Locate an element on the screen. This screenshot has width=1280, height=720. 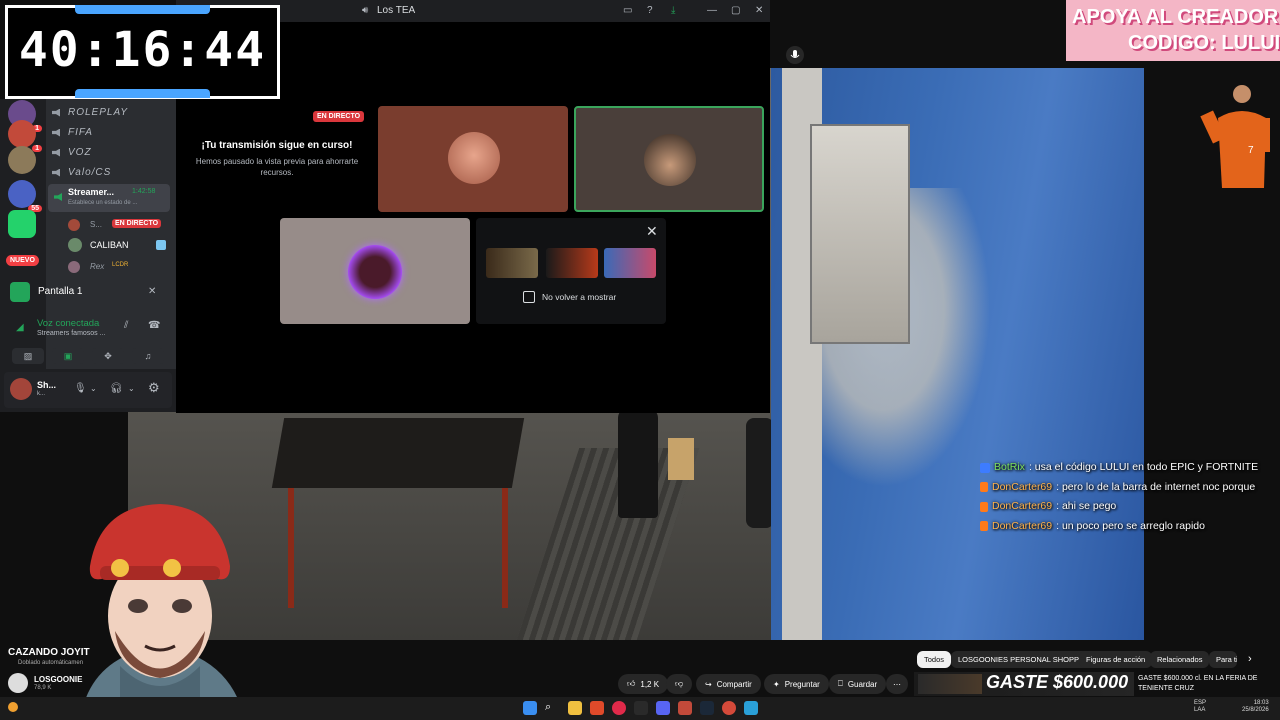
server-icon: 1 is located at coordinates (25, 136).